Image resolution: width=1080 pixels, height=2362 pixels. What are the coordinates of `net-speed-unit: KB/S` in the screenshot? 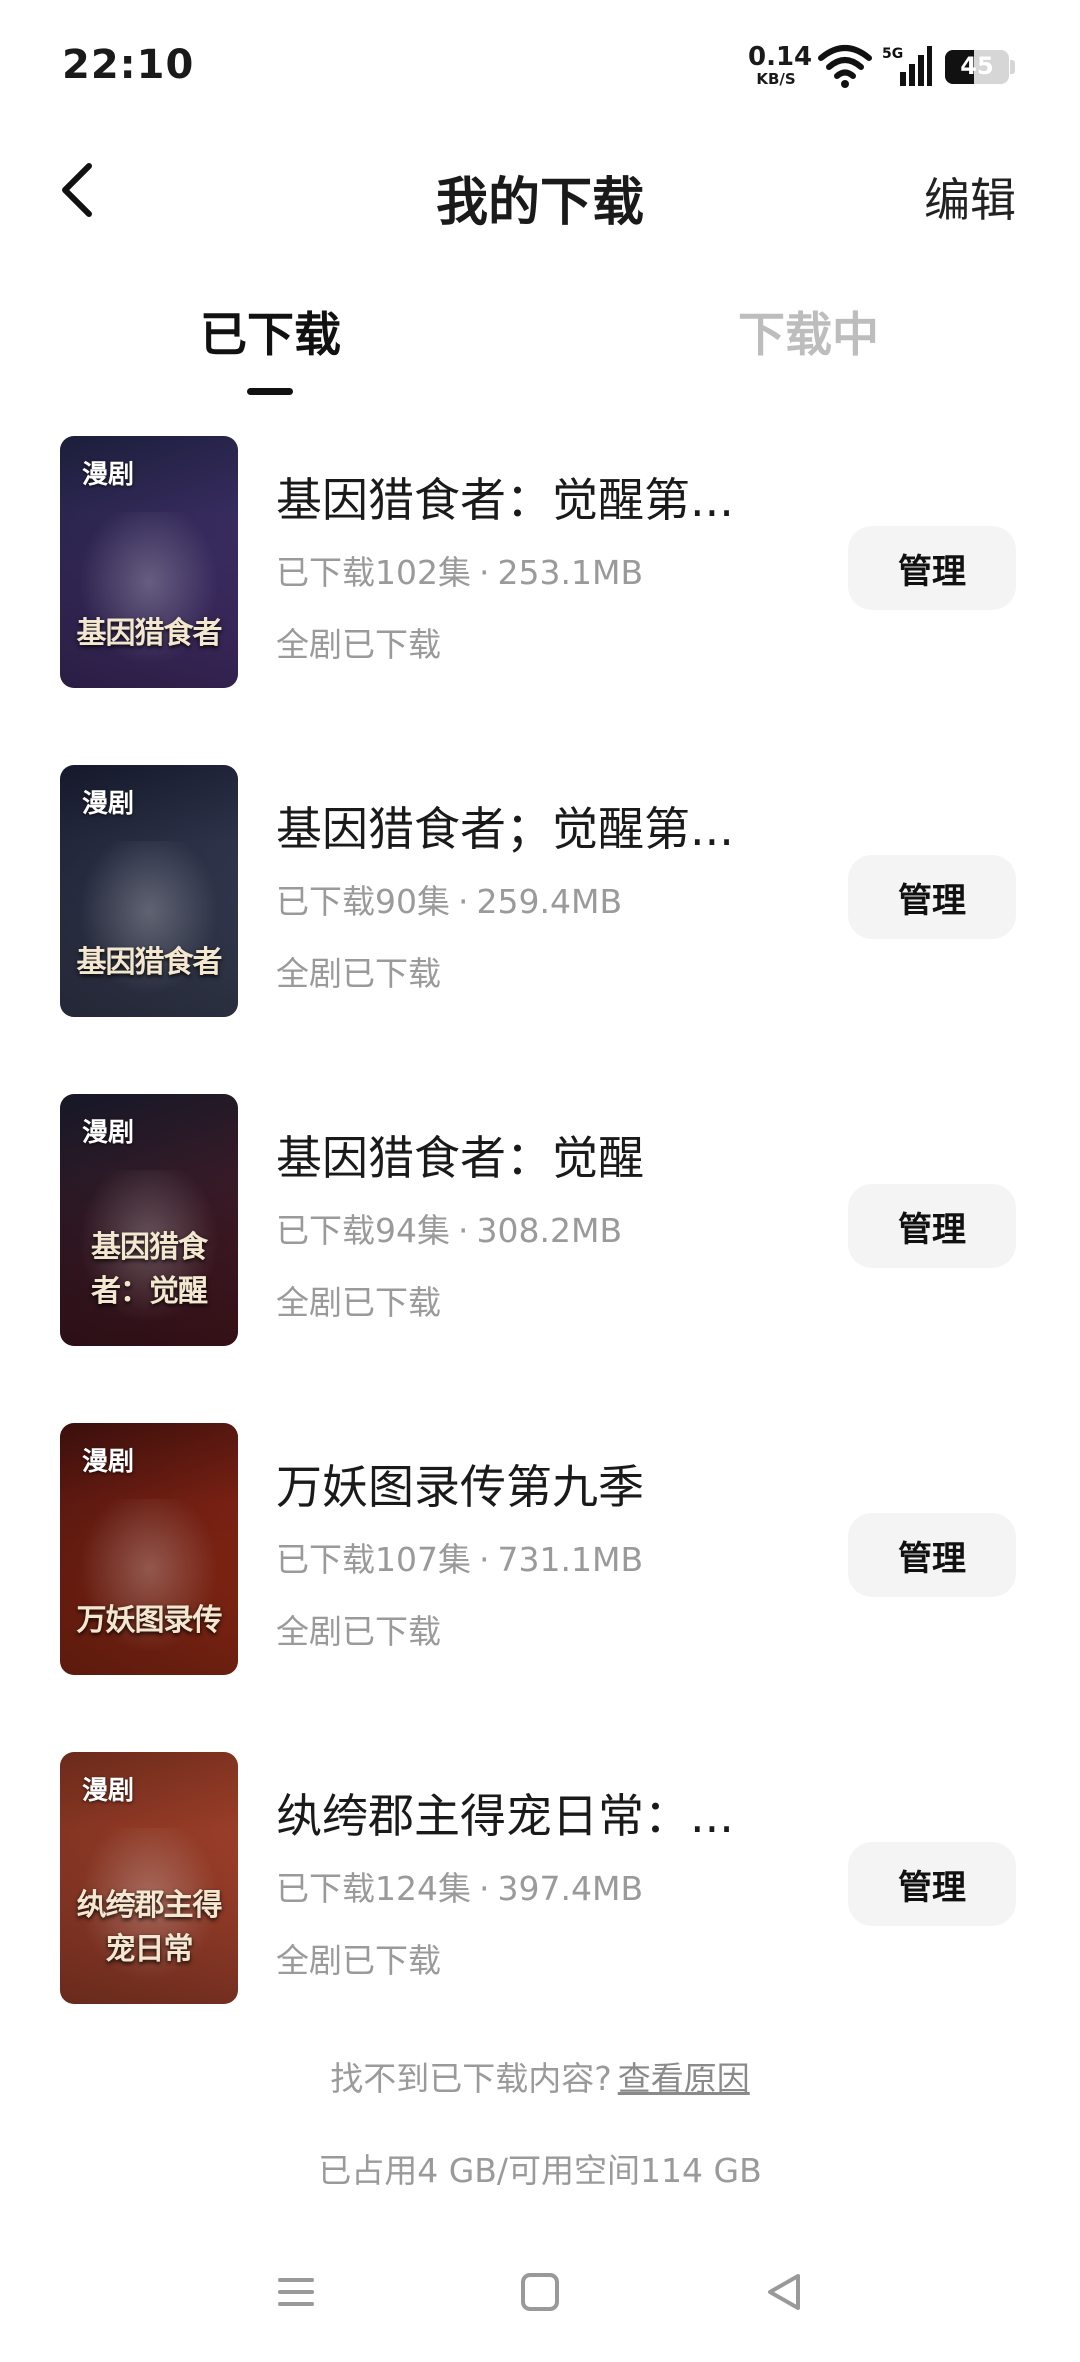 It's located at (776, 79).